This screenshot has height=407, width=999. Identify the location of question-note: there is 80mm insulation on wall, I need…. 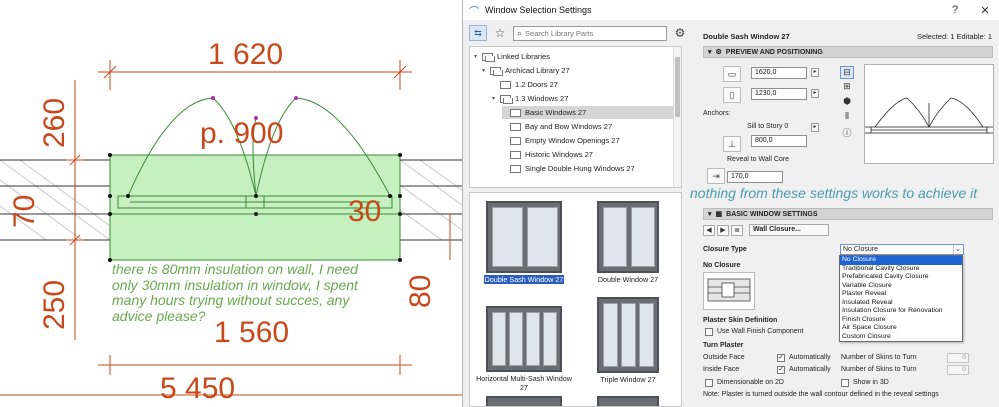
(235, 292).